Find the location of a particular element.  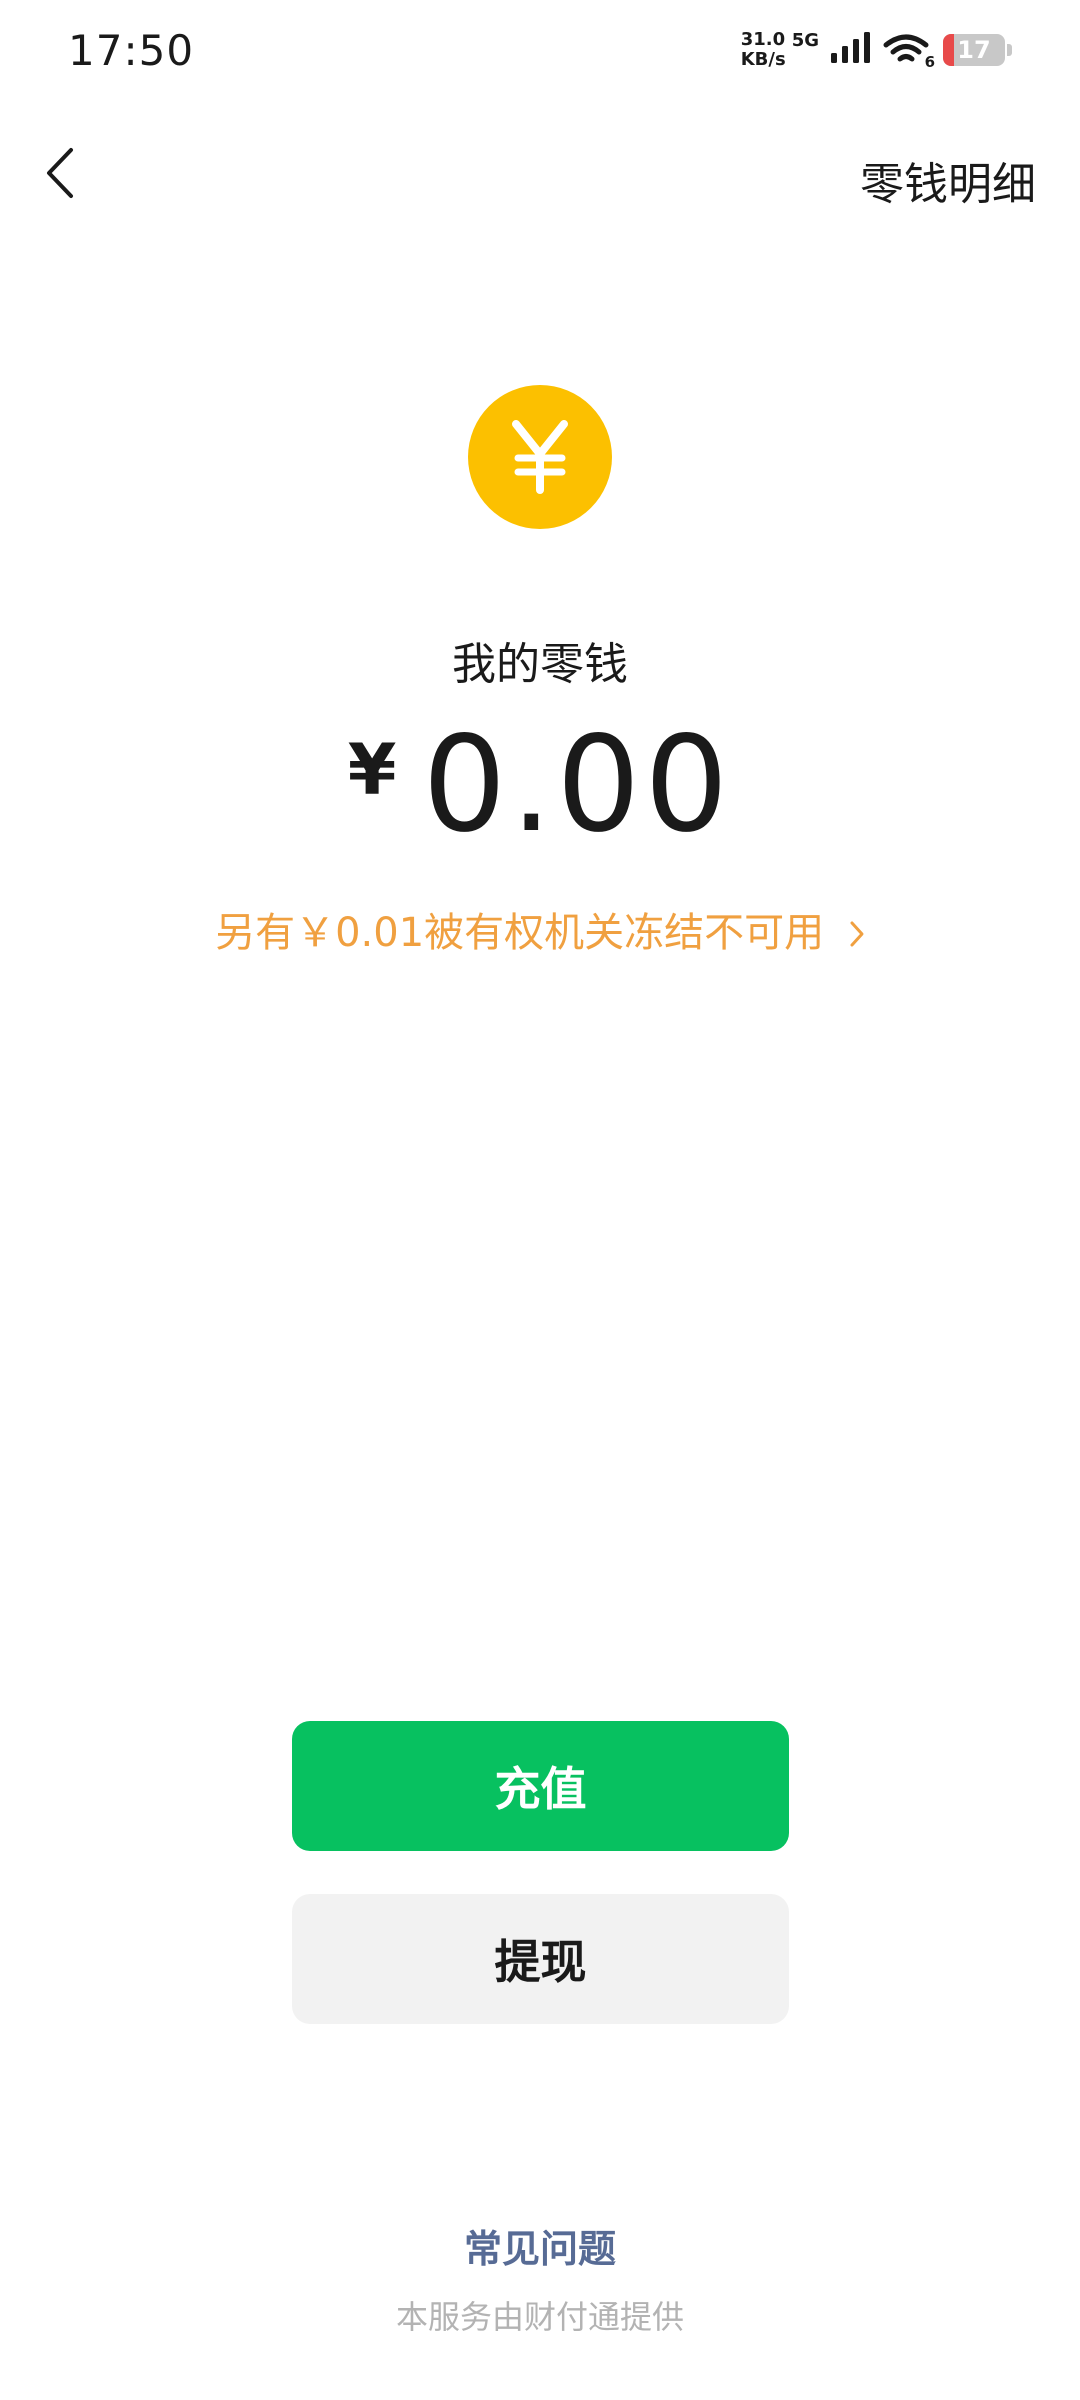

battery-tip is located at coordinates (1009, 50).